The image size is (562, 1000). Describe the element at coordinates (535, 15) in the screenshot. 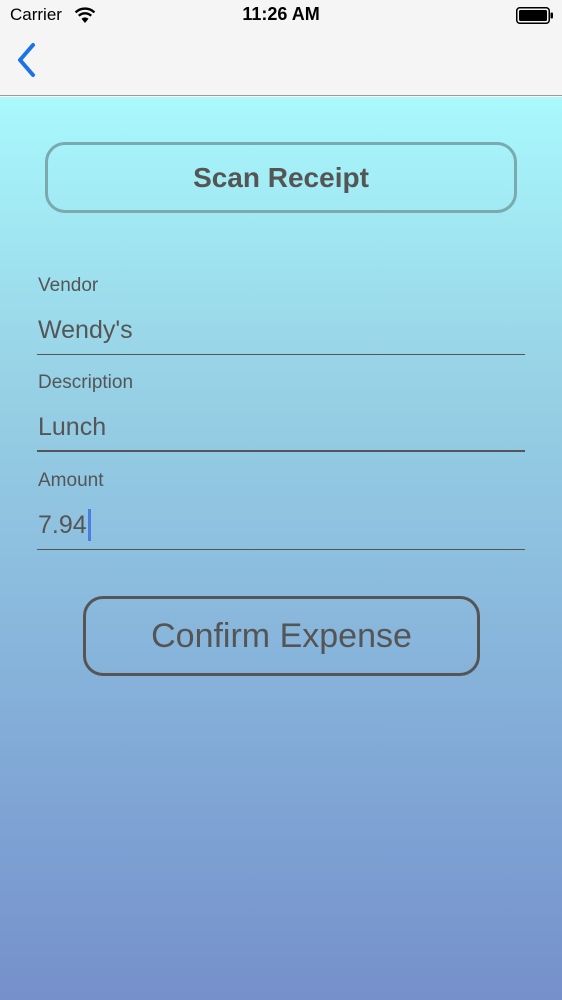

I see `battery-icon` at that location.